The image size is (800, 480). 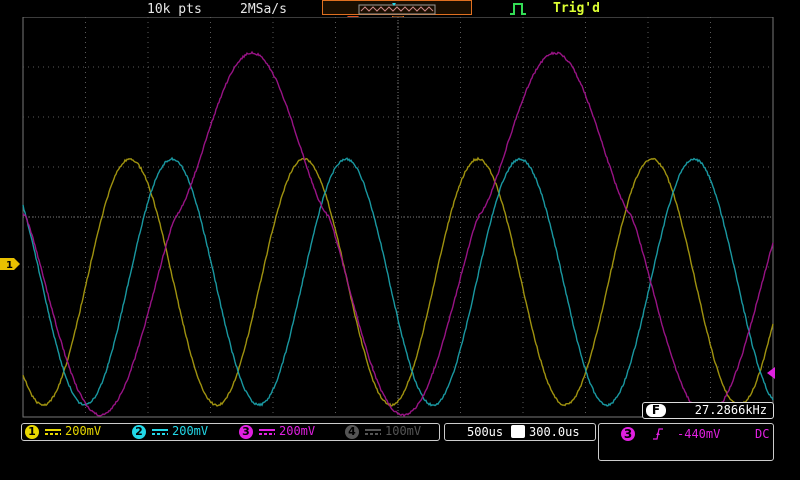 I want to click on channel-3-scale: 200mV, so click(x=297, y=431).